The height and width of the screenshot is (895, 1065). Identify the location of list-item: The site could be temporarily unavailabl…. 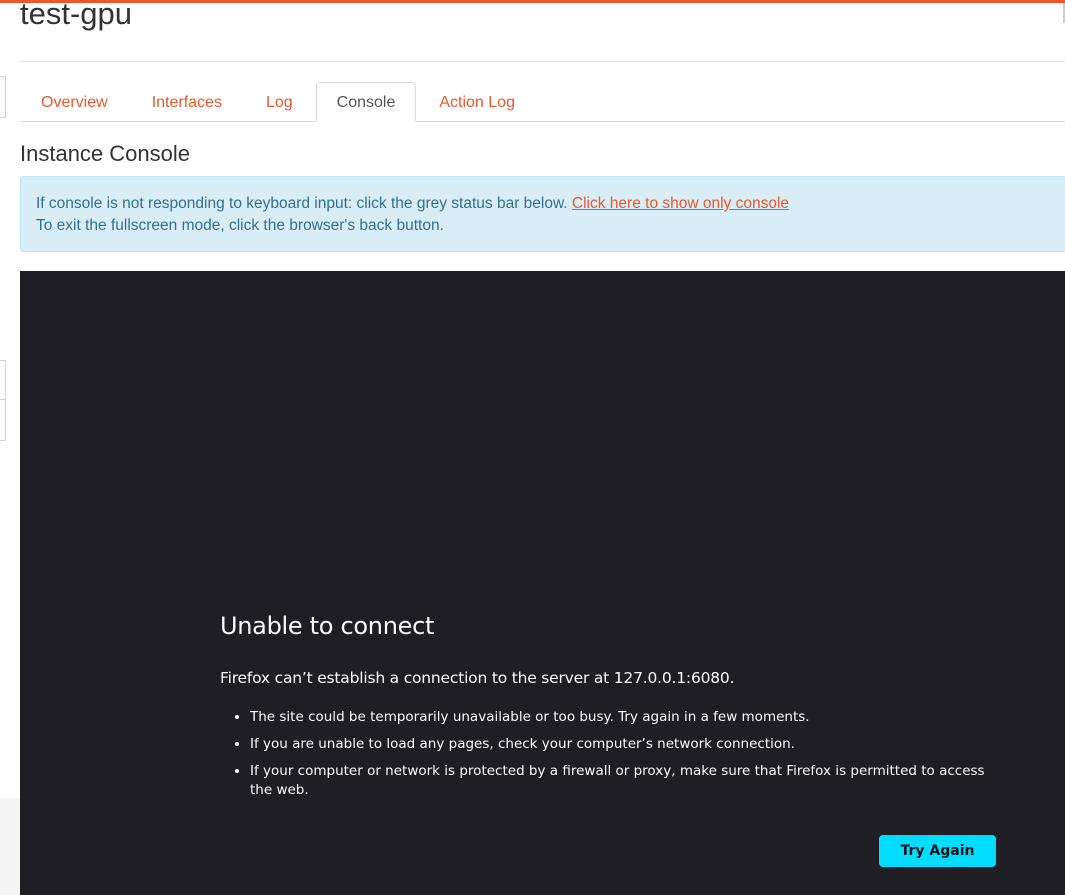
(630, 717).